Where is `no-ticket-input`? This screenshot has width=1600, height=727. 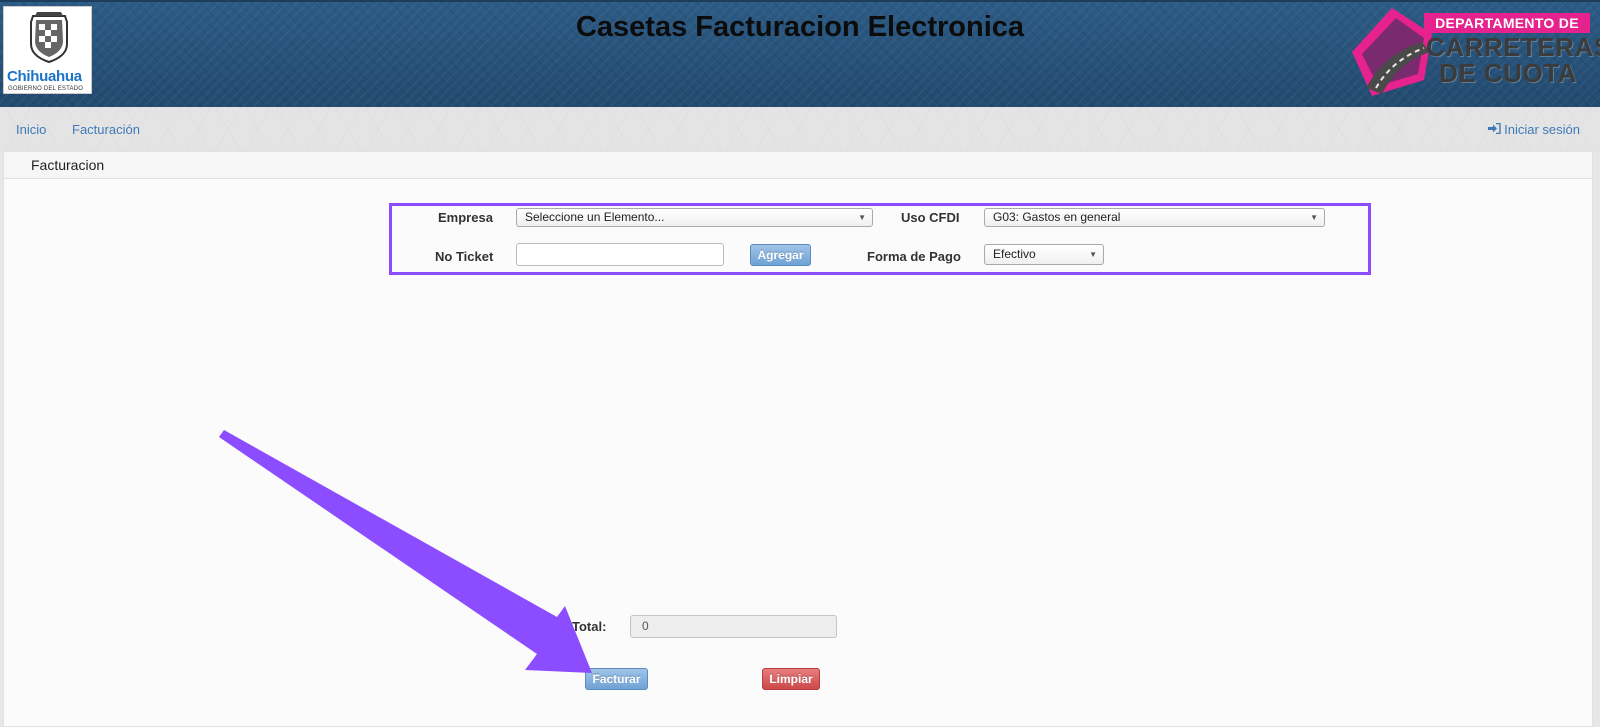
no-ticket-input is located at coordinates (620, 254).